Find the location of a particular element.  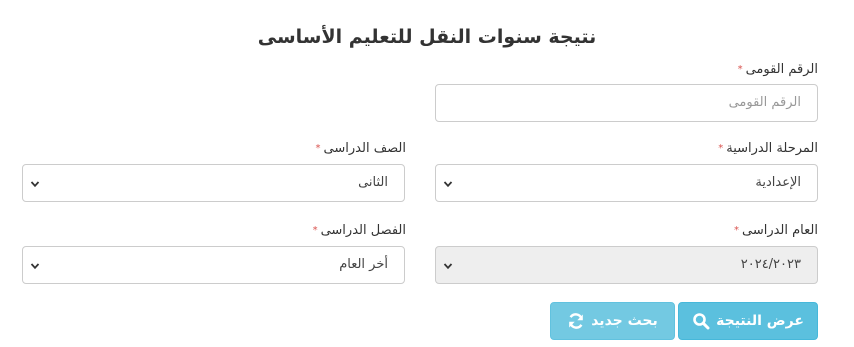

stage-value: الإعدادية is located at coordinates (778, 182).